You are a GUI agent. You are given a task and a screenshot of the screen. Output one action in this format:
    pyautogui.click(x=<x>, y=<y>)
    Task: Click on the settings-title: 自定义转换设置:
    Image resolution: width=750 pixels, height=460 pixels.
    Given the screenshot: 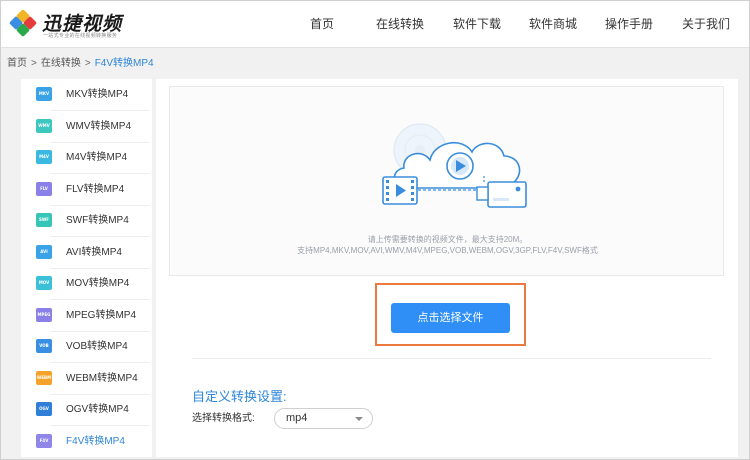 What is the action you would take?
    pyautogui.click(x=239, y=396)
    